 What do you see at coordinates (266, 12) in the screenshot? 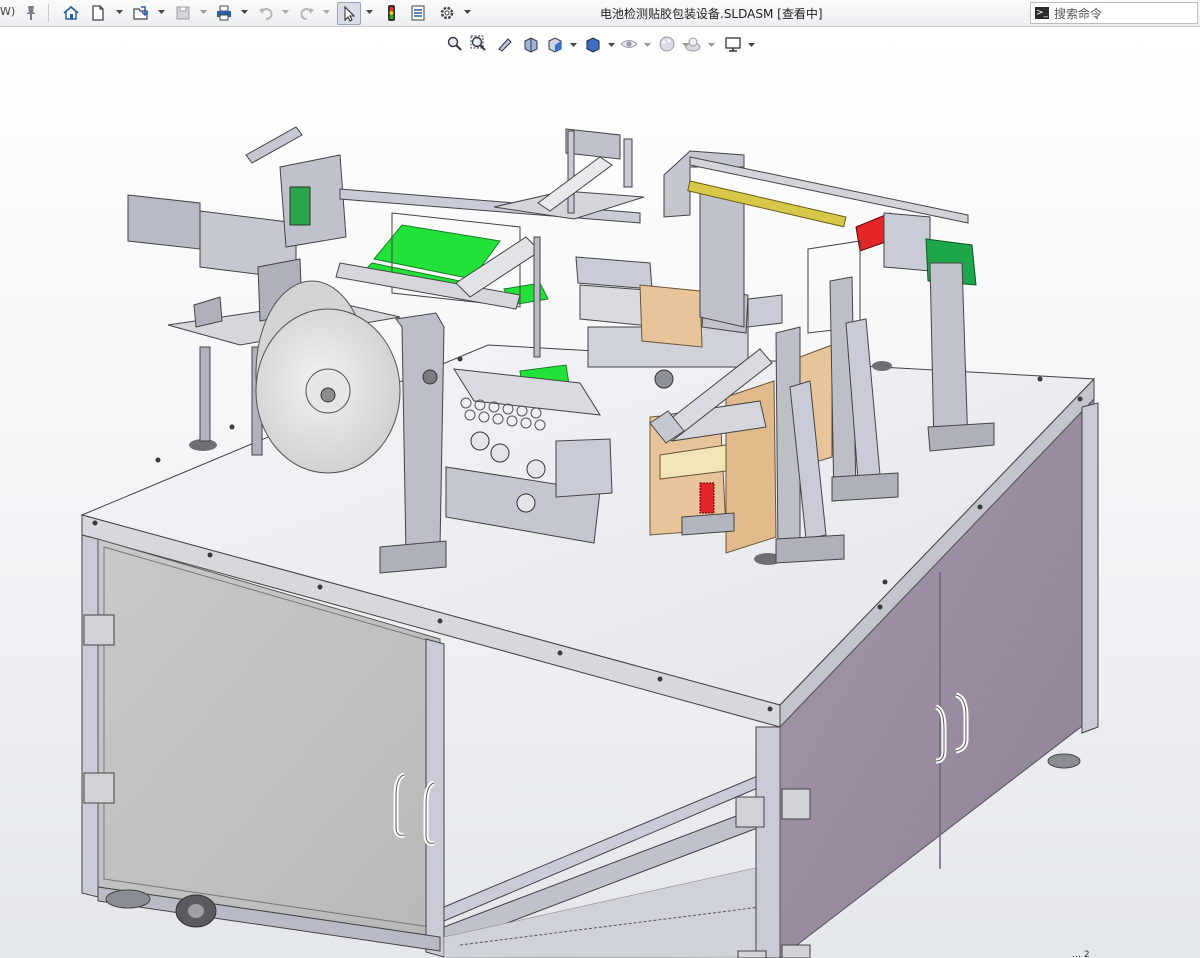
I see `undo-icon` at bounding box center [266, 12].